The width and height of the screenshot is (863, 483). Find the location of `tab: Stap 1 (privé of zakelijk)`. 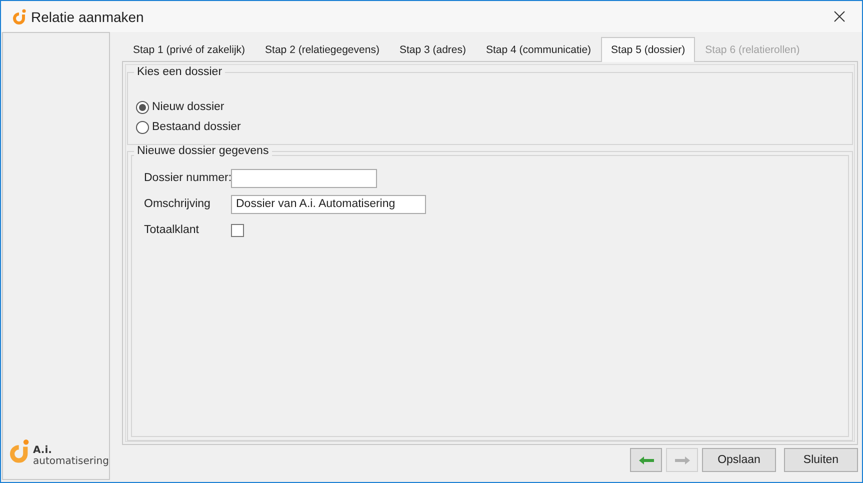

tab: Stap 1 (privé of zakelijk) is located at coordinates (189, 49).